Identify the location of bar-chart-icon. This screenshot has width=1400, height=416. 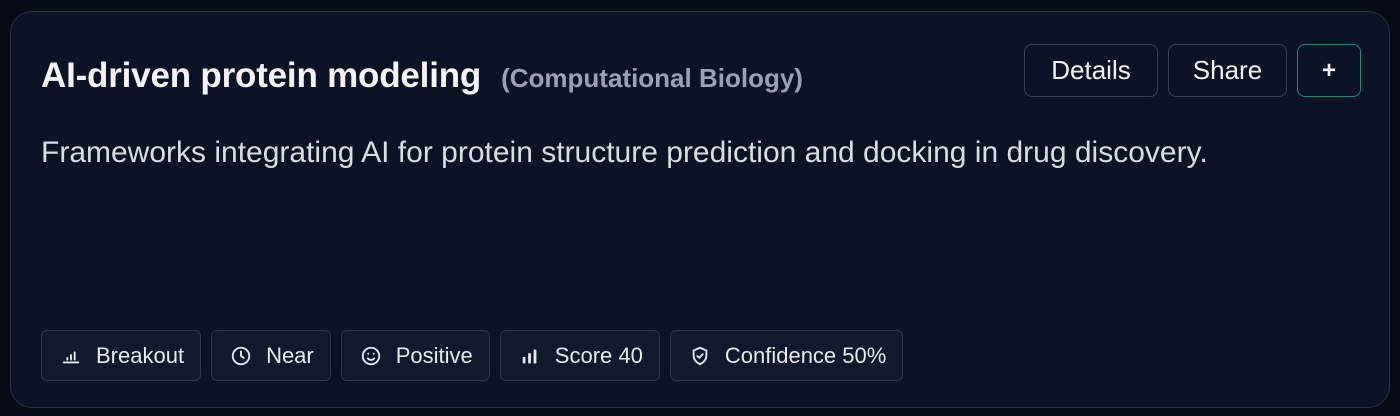
(529, 356).